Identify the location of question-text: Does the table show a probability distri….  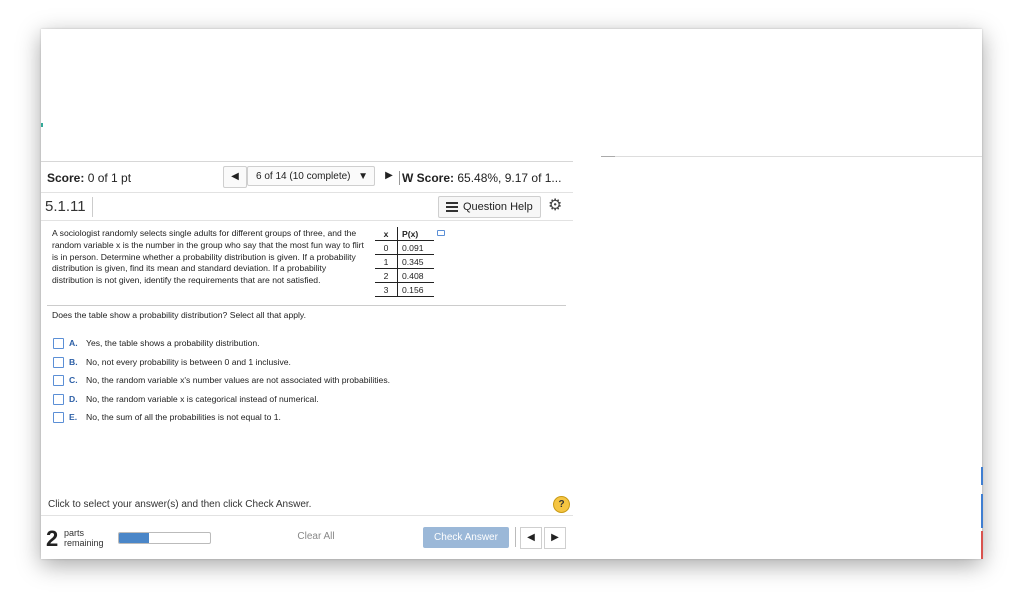
(179, 315).